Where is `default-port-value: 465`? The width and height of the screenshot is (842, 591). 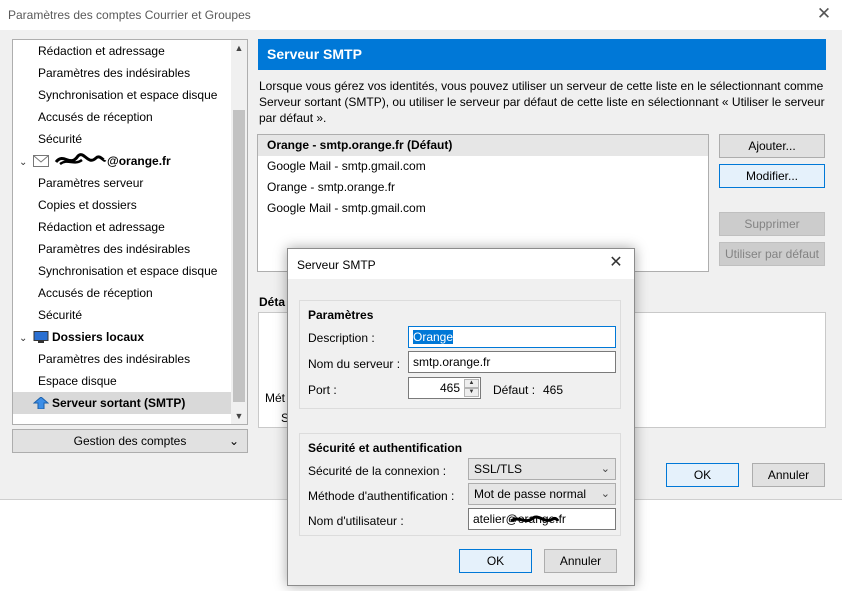 default-port-value: 465 is located at coordinates (553, 390).